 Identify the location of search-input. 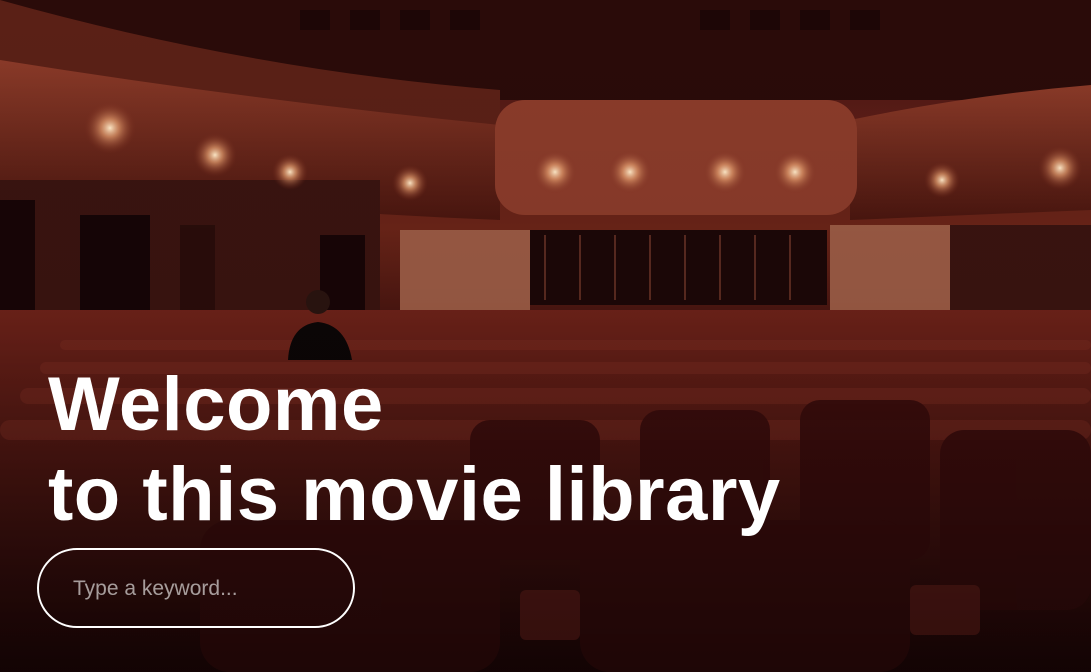
(208, 589).